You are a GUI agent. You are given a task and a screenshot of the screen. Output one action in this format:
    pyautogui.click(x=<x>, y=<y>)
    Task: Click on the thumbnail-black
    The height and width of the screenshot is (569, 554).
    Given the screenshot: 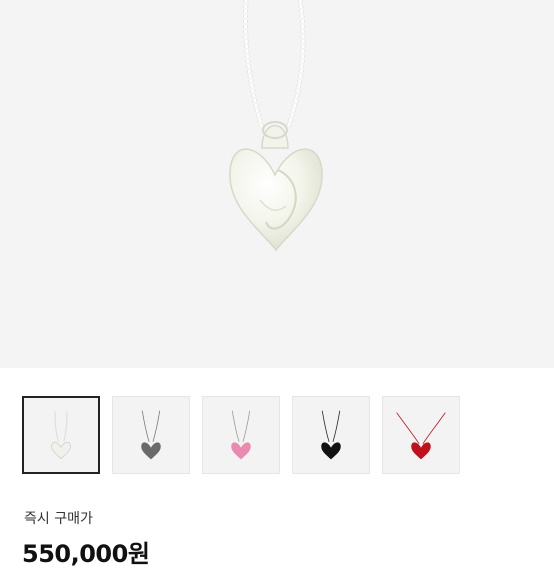 What is the action you would take?
    pyautogui.click(x=331, y=435)
    